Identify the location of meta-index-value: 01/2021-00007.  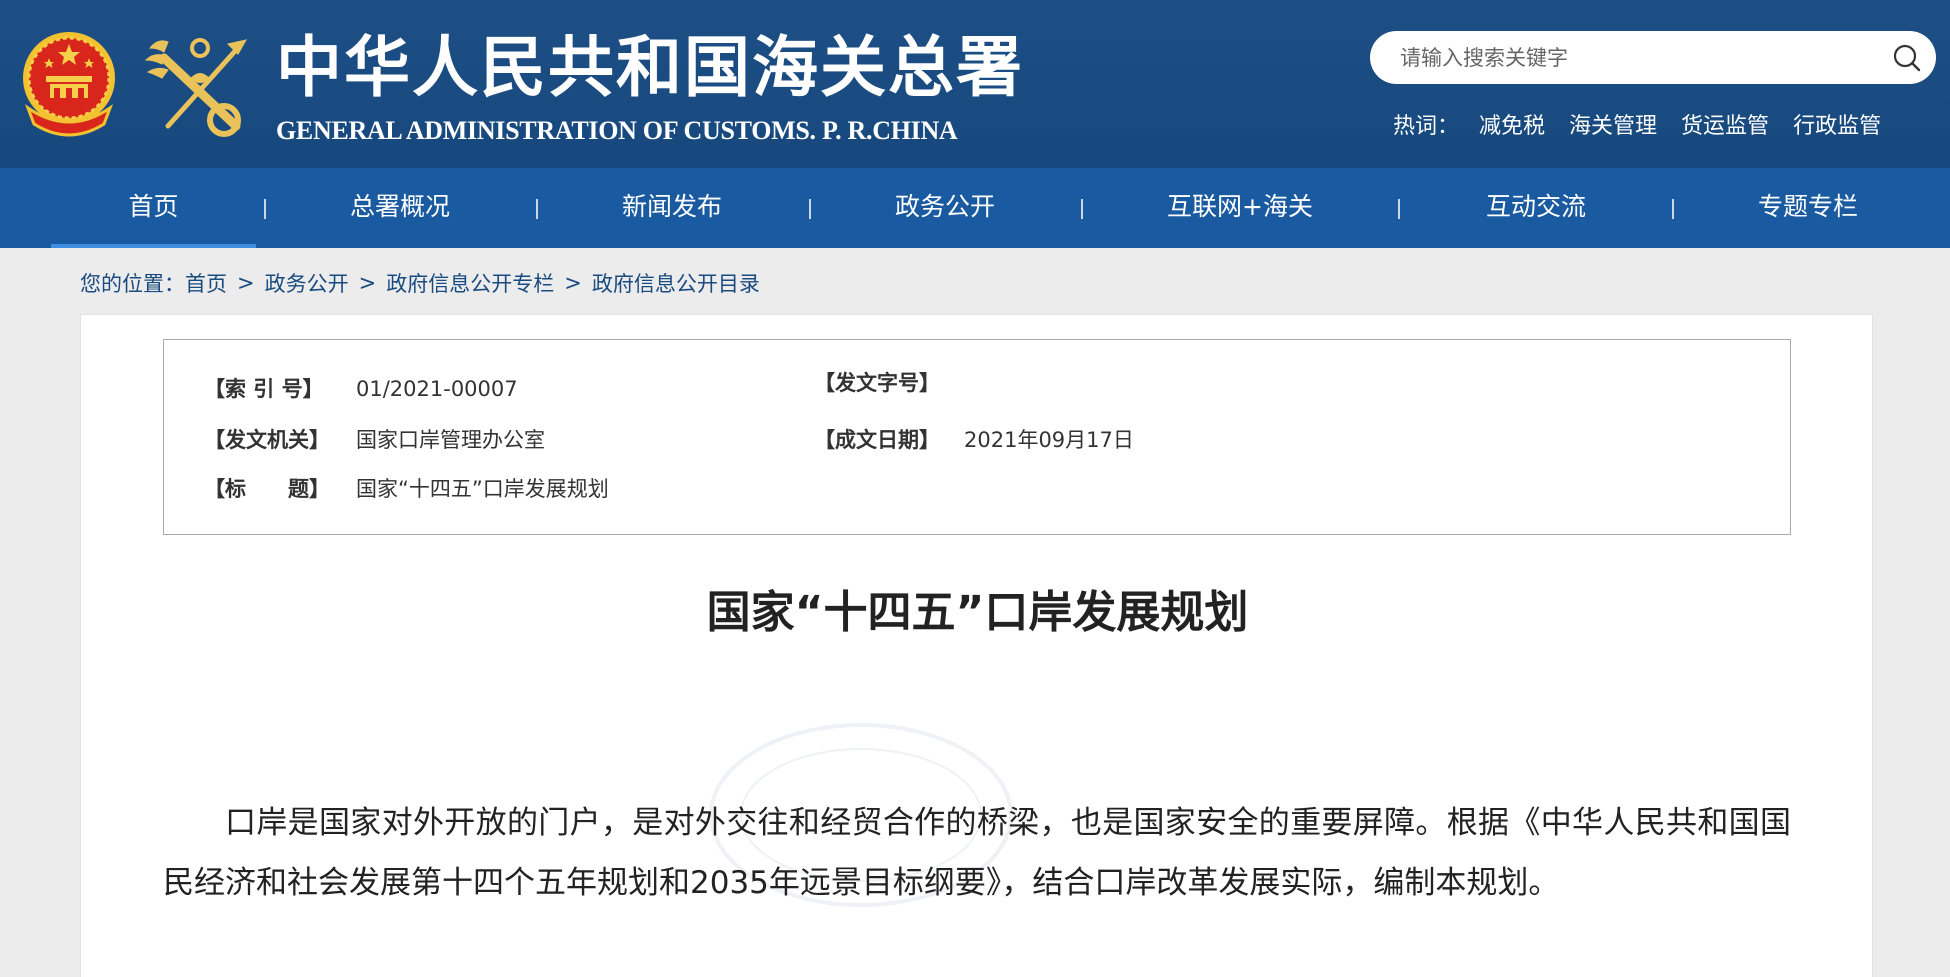
(437, 389).